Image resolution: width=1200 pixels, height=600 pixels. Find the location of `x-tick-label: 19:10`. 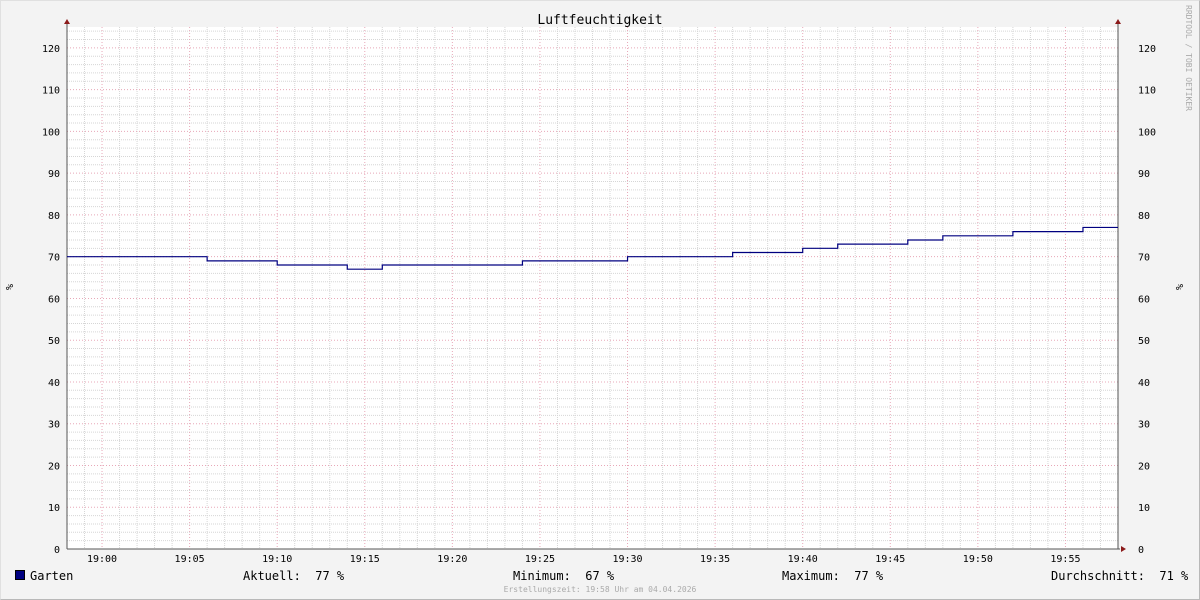

x-tick-label: 19:10 is located at coordinates (277, 559).